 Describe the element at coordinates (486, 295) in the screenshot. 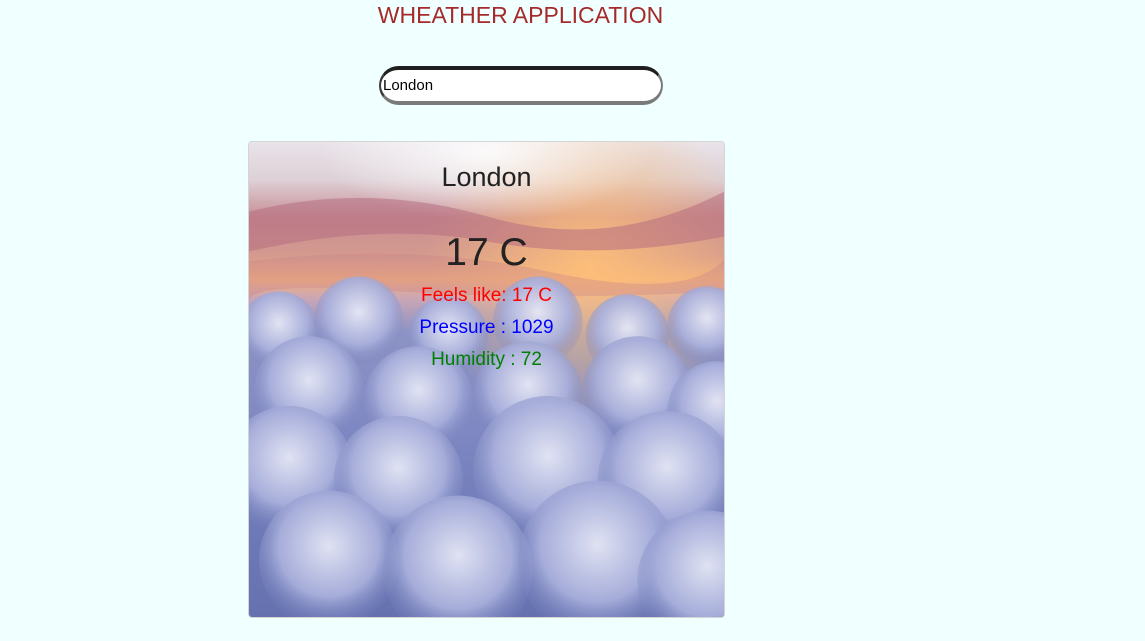

I see `feels-like-text: Feels like: 17 C` at that location.